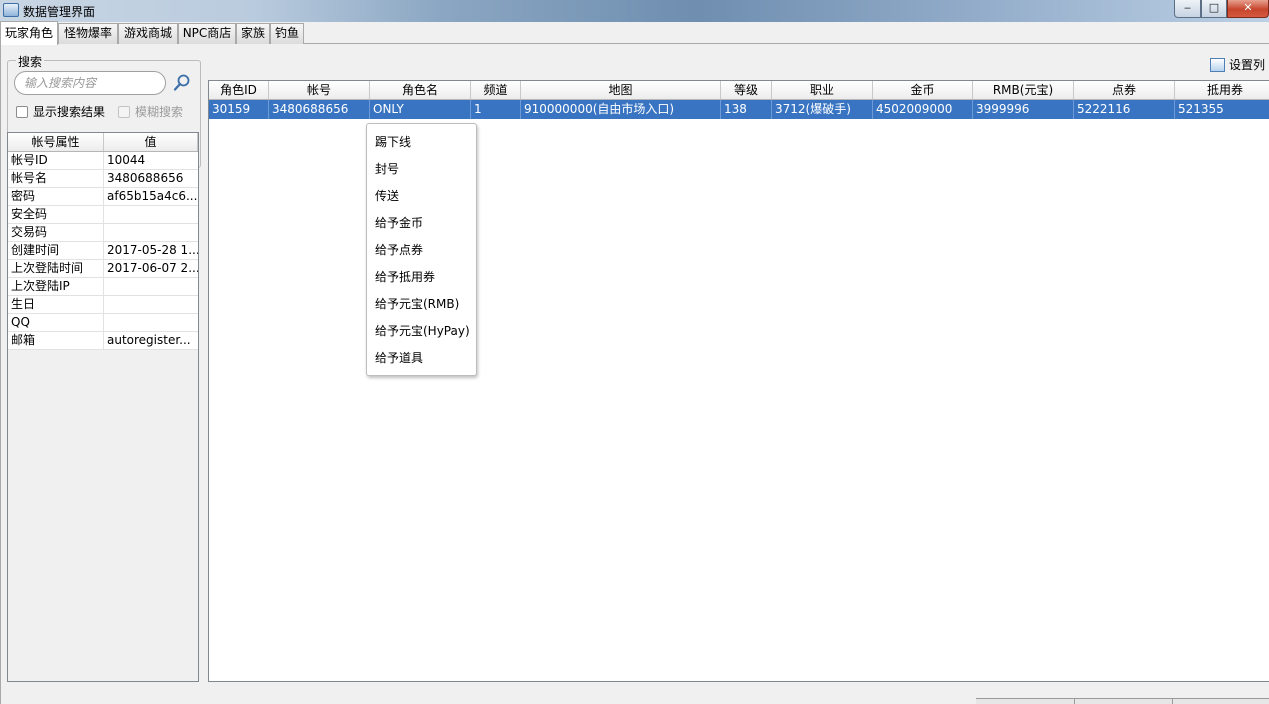  What do you see at coordinates (29, 33) in the screenshot?
I see `tab-player-characters: 玩家角色` at bounding box center [29, 33].